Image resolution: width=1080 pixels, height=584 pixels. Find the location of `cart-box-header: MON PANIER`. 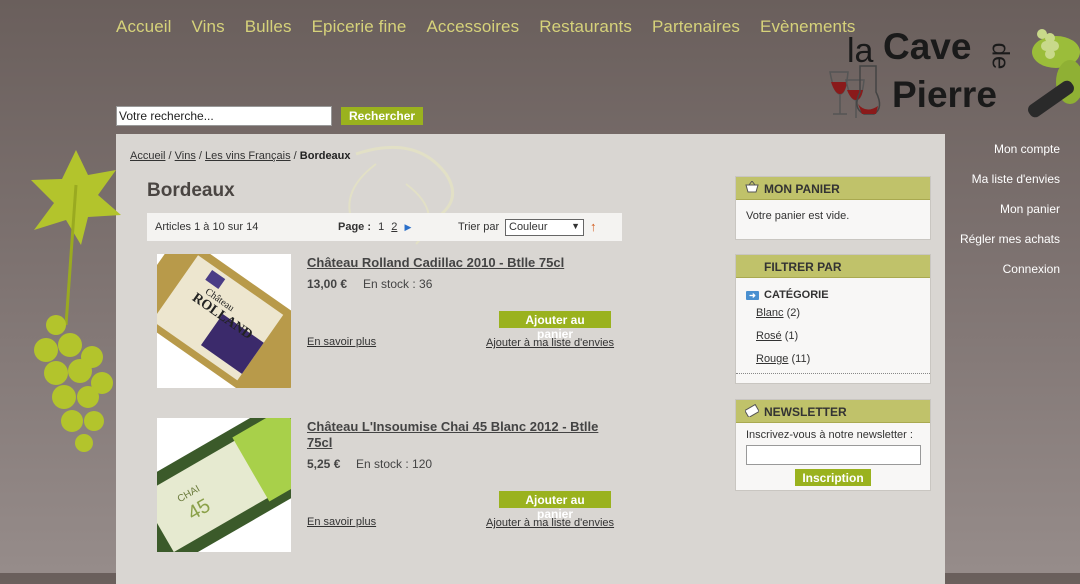

cart-box-header: MON PANIER is located at coordinates (833, 188).